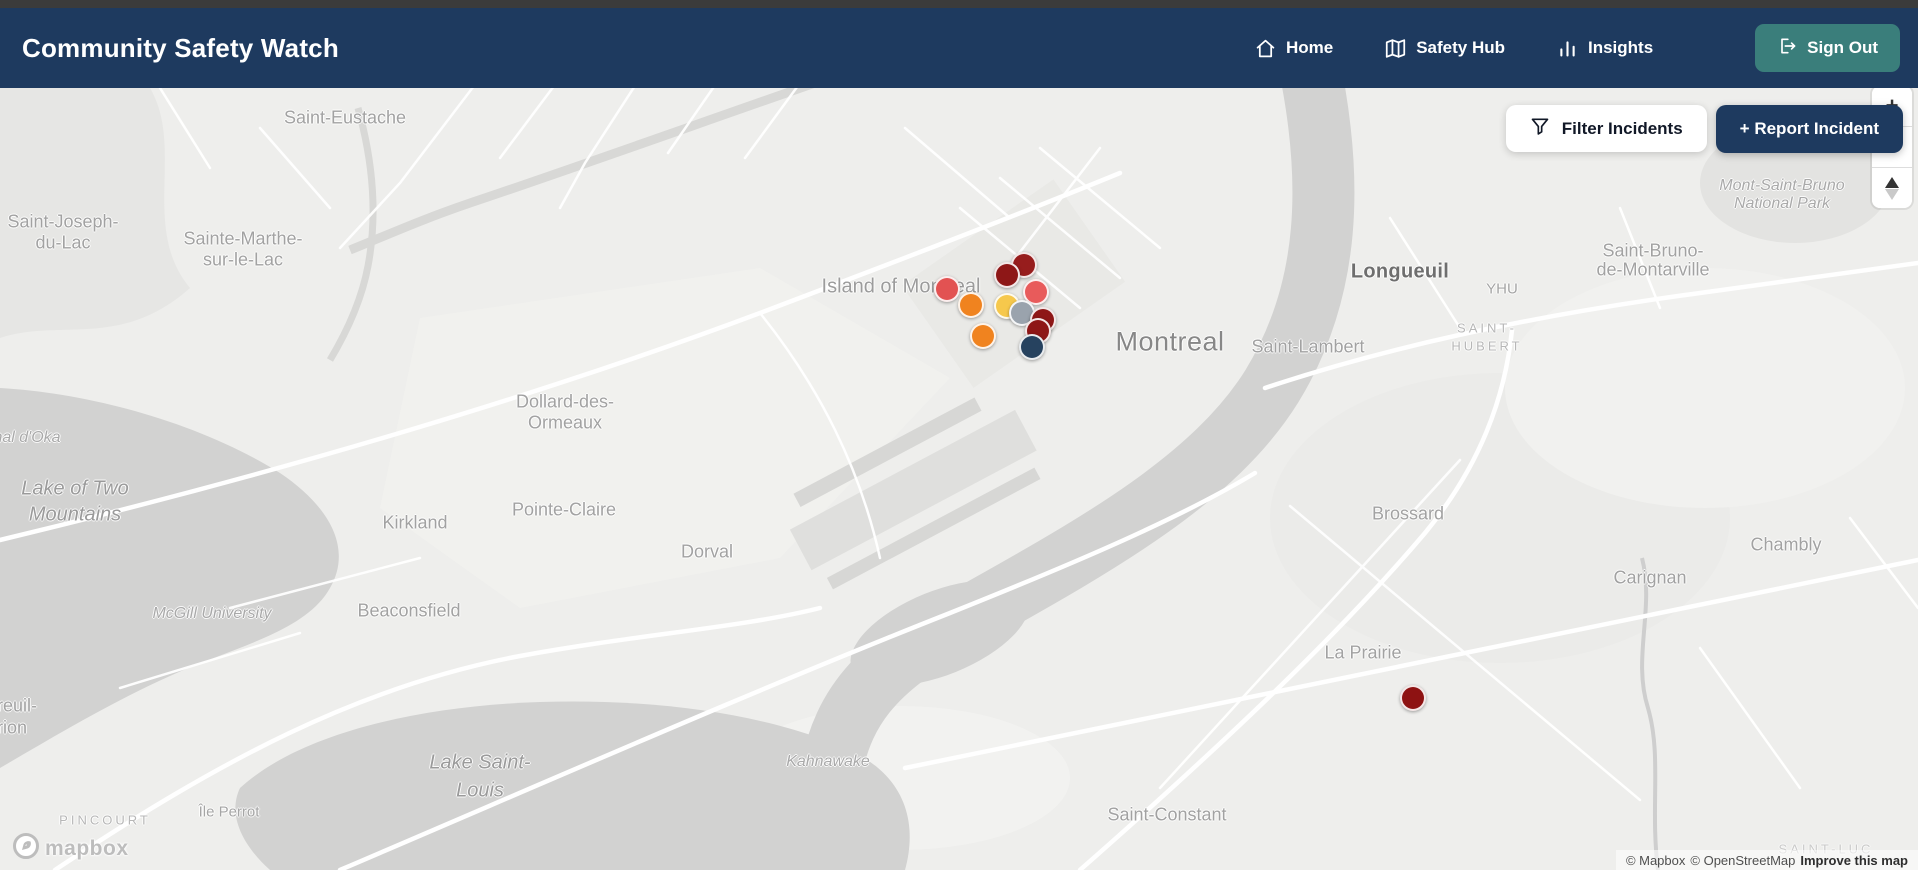  Describe the element at coordinates (87, 848) in the screenshot. I see `mapbox-wordmark: mapbox` at that location.